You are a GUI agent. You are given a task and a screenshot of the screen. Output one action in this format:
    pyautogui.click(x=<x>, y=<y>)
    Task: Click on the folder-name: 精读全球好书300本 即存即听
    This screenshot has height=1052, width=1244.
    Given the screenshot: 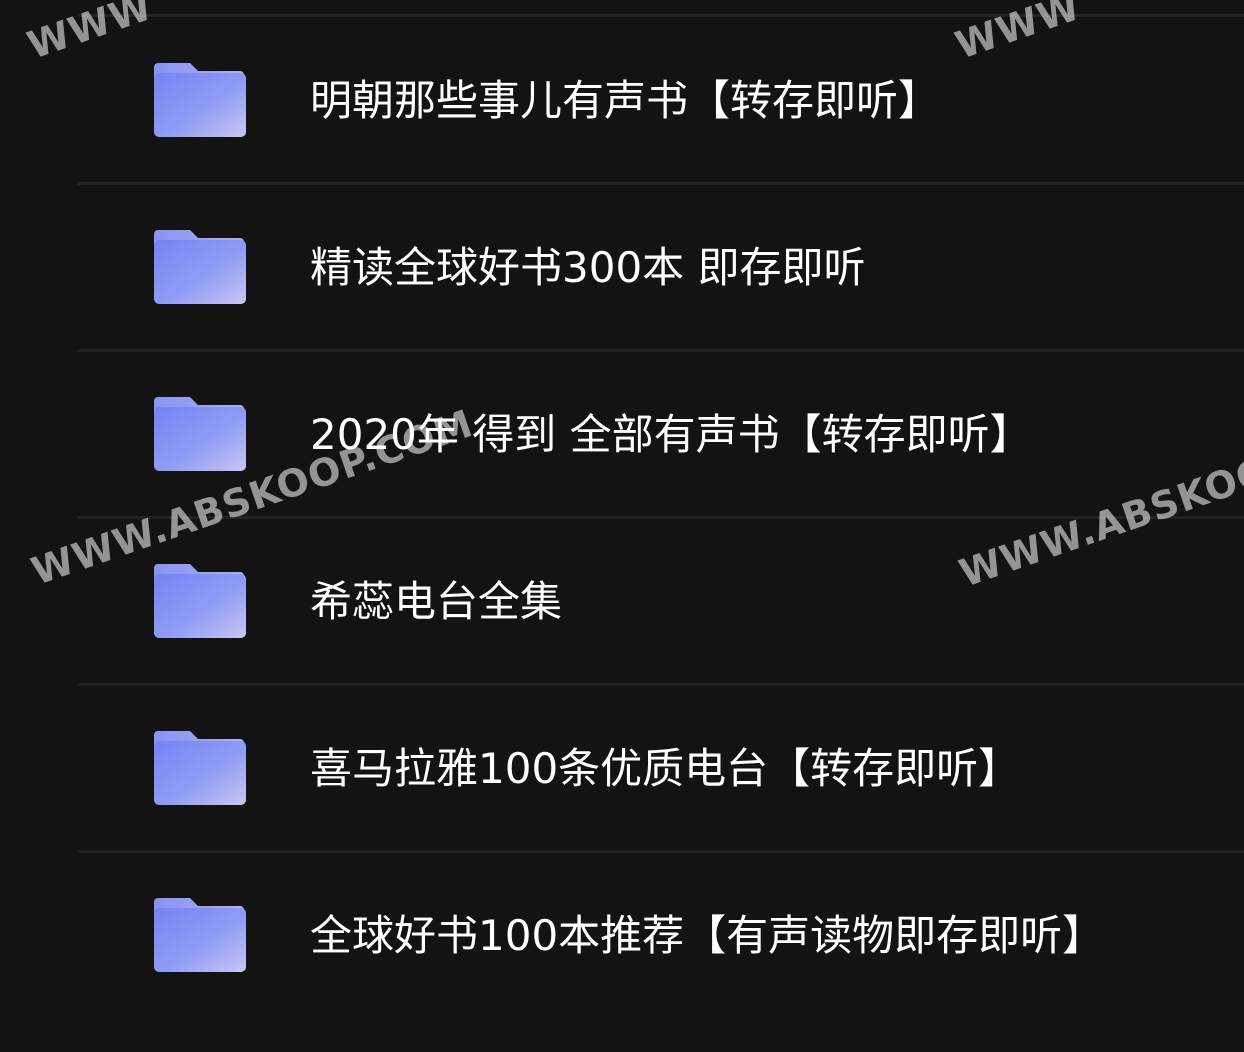 What is the action you would take?
    pyautogui.click(x=588, y=267)
    